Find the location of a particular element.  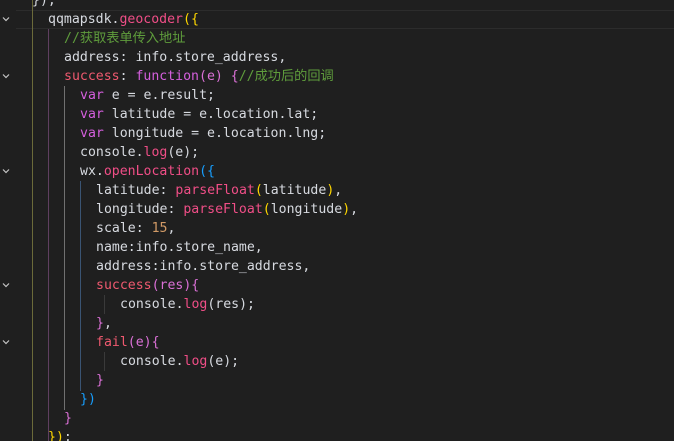

code-token: :info.store_address, is located at coordinates (231, 266).